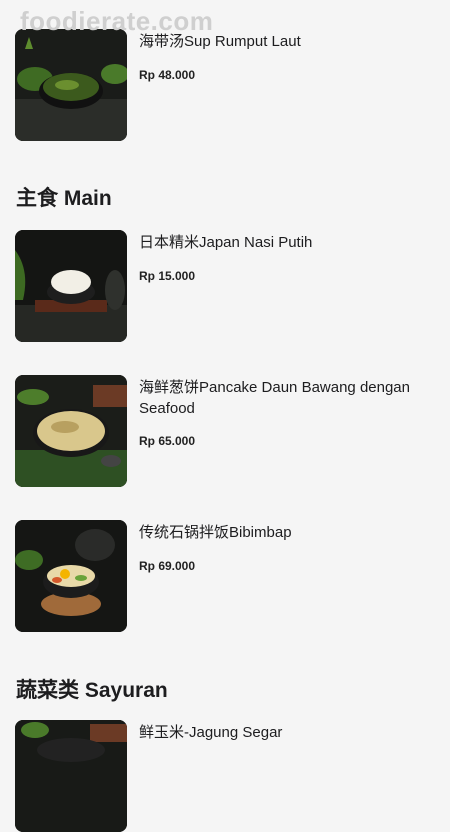 This screenshot has width=450, height=832. I want to click on menu-item-price: Rp 15.000, so click(167, 276).